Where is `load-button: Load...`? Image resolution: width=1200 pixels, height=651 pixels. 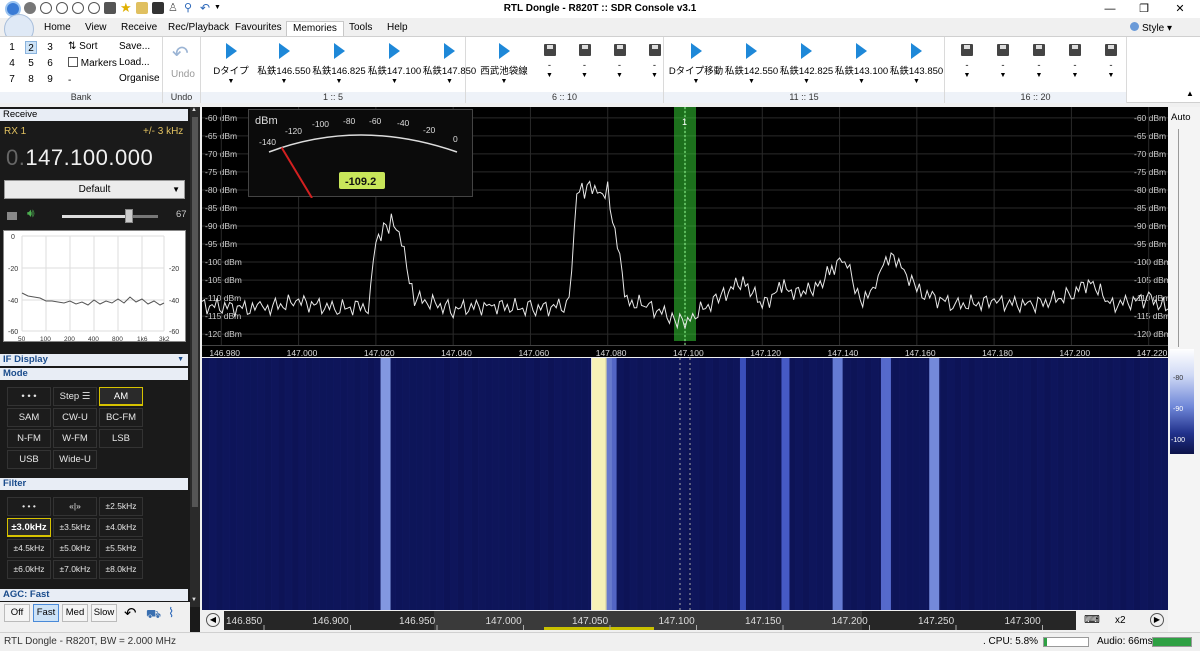
load-button: Load... is located at coordinates (134, 62).